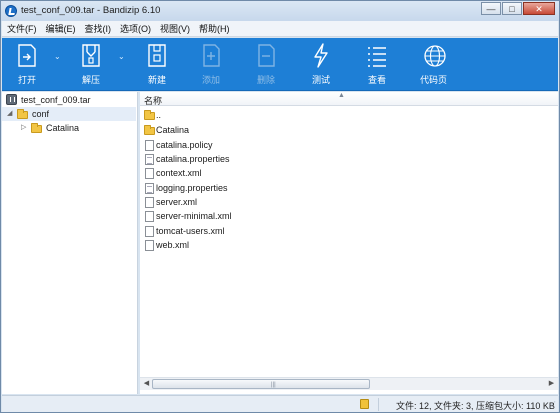 The width and height of the screenshot is (560, 413). Describe the element at coordinates (345, 231) in the screenshot. I see `list-item: tomcat-users.xml` at that location.